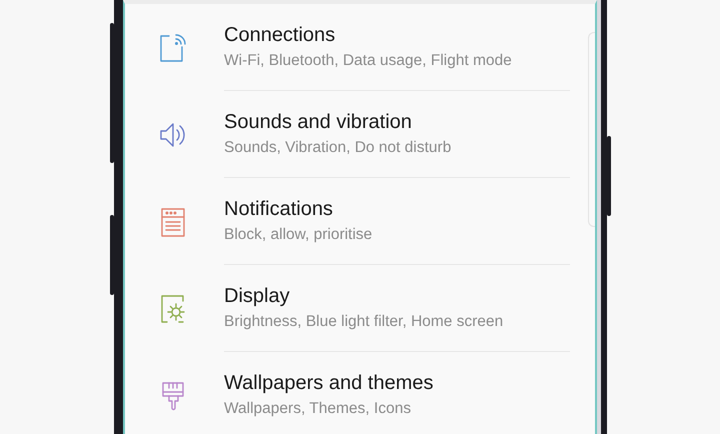 This screenshot has height=434, width=720. I want to click on setting-description: Sounds, Vibration, Do not disturb, so click(338, 148).